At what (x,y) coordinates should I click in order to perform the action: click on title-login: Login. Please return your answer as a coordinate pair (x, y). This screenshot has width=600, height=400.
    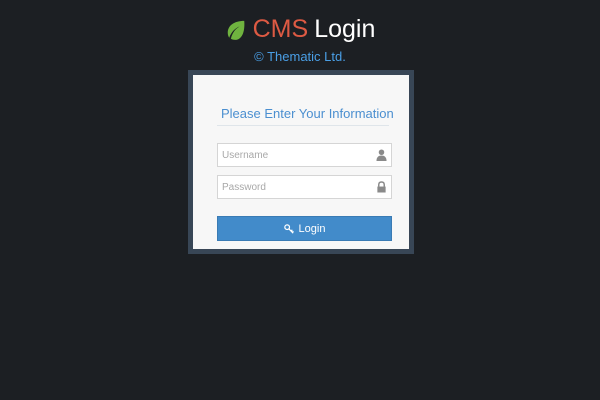
    Looking at the image, I should click on (345, 29).